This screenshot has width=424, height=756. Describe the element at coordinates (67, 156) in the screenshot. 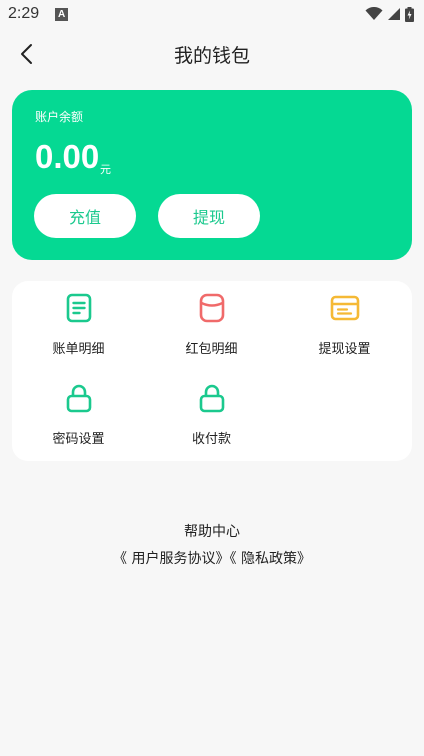

I see `balance-amount: 0.00` at that location.